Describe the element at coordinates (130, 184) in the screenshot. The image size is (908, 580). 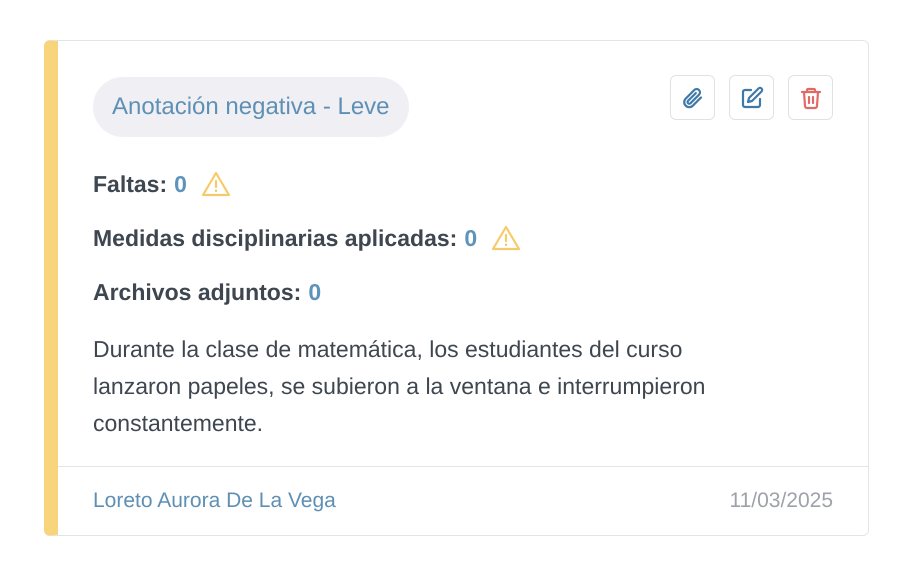
I see `stat-label: Faltas:` at that location.